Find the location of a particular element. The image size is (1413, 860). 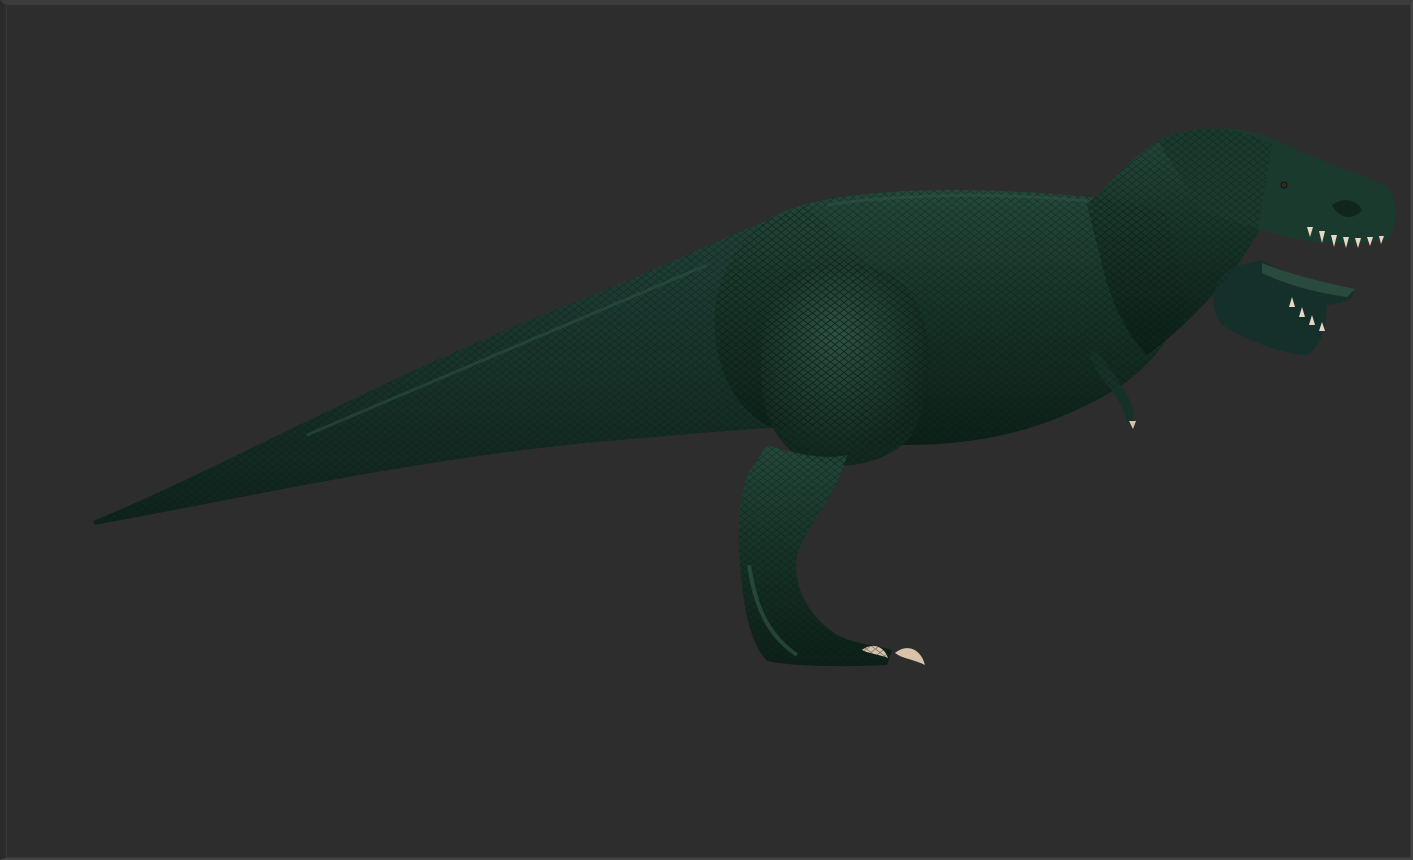

arm-claw is located at coordinates (1132, 425).